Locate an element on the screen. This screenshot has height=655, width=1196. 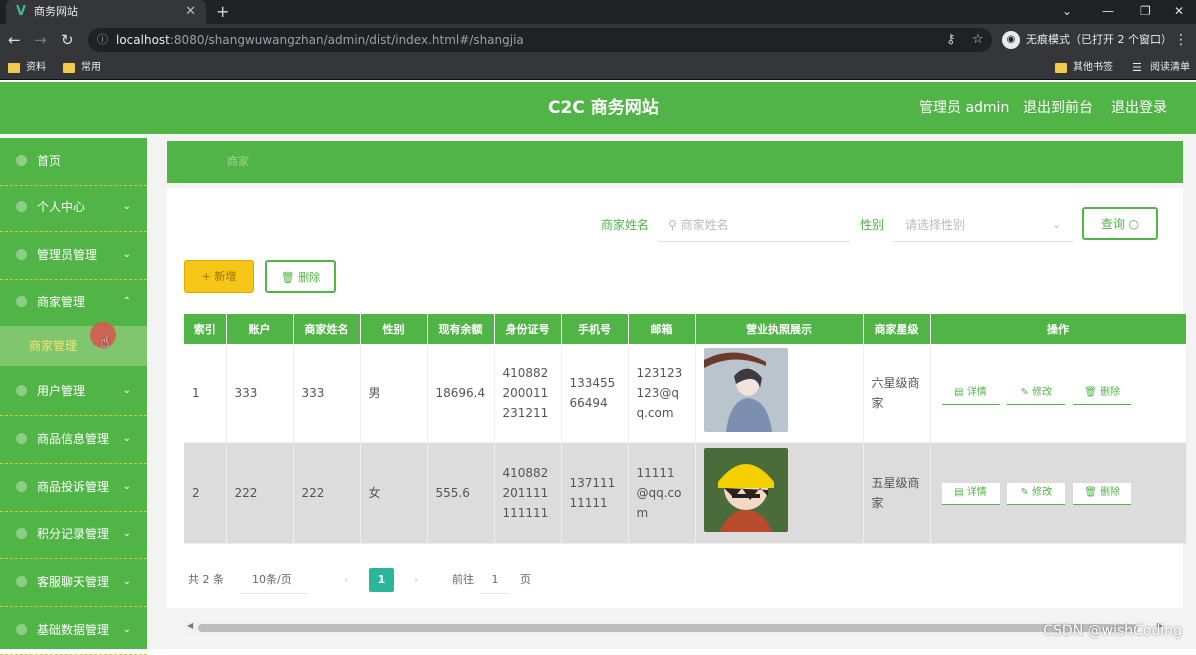
bookmark-label: 常用 is located at coordinates (91, 67).